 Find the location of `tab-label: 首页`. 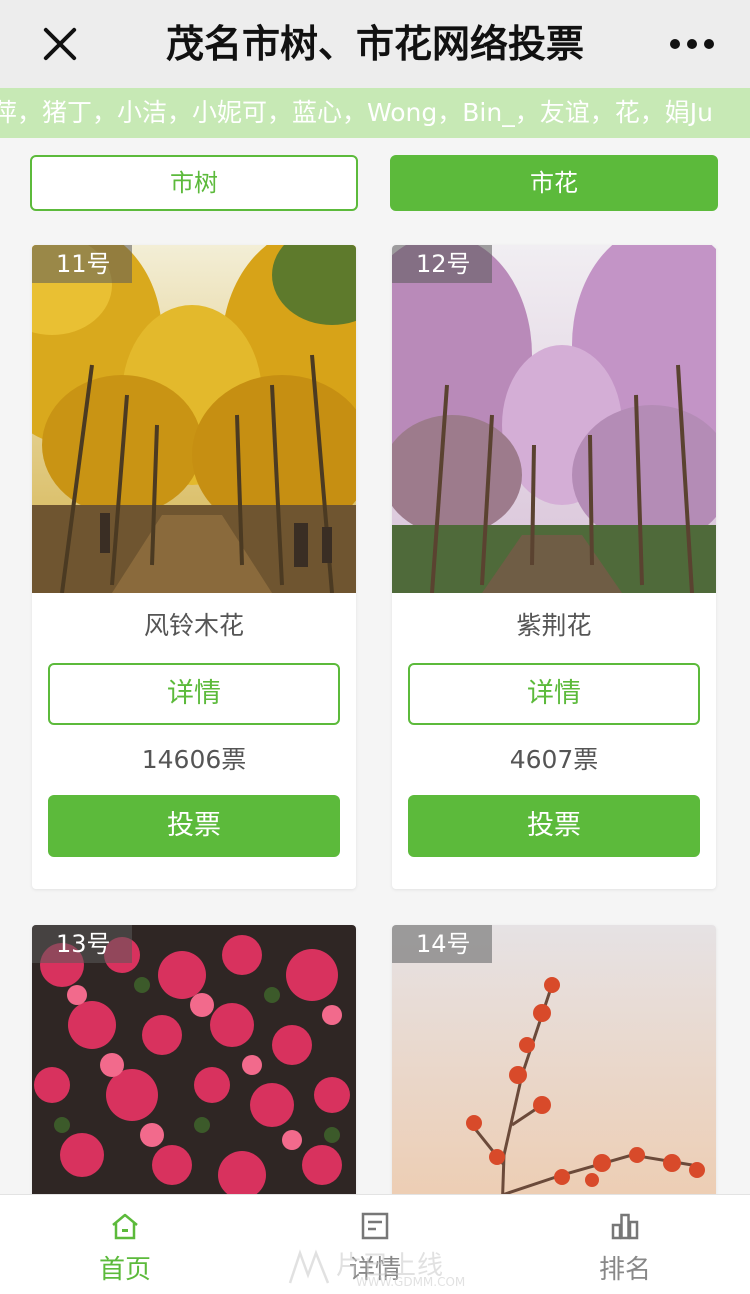

tab-label: 首页 is located at coordinates (124, 1270).